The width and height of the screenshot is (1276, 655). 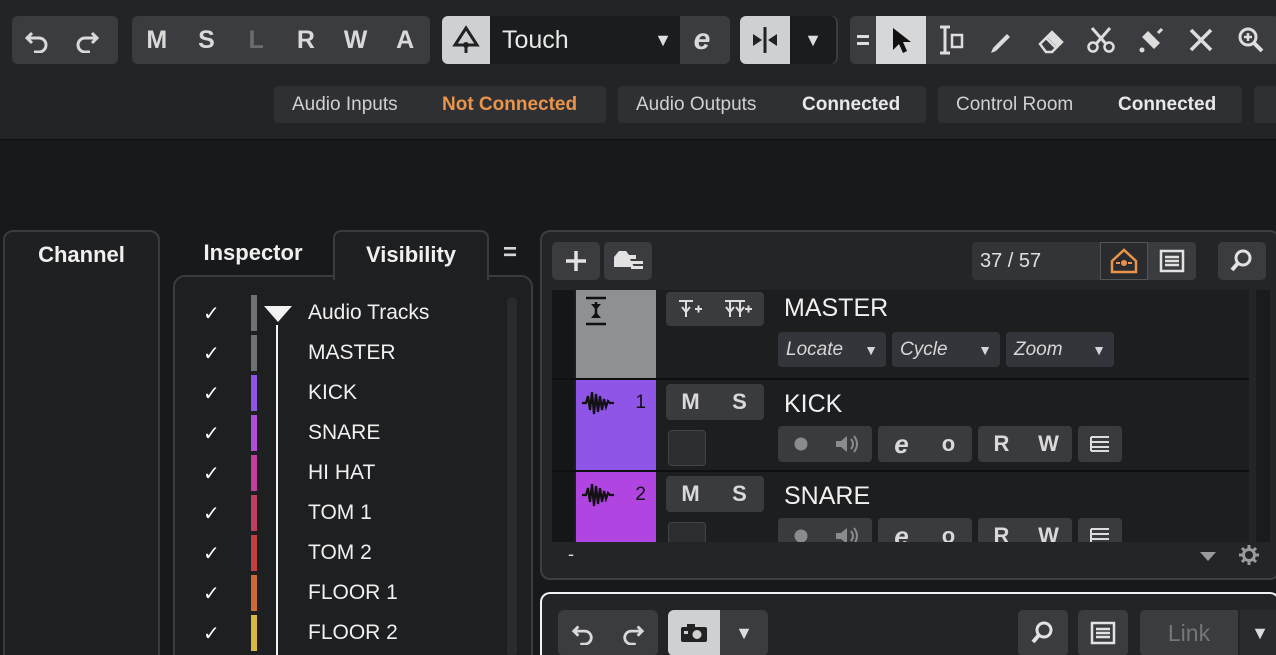 What do you see at coordinates (900, 426) in the screenshot?
I see `track-kick: 1 M S KICK e o R W` at bounding box center [900, 426].